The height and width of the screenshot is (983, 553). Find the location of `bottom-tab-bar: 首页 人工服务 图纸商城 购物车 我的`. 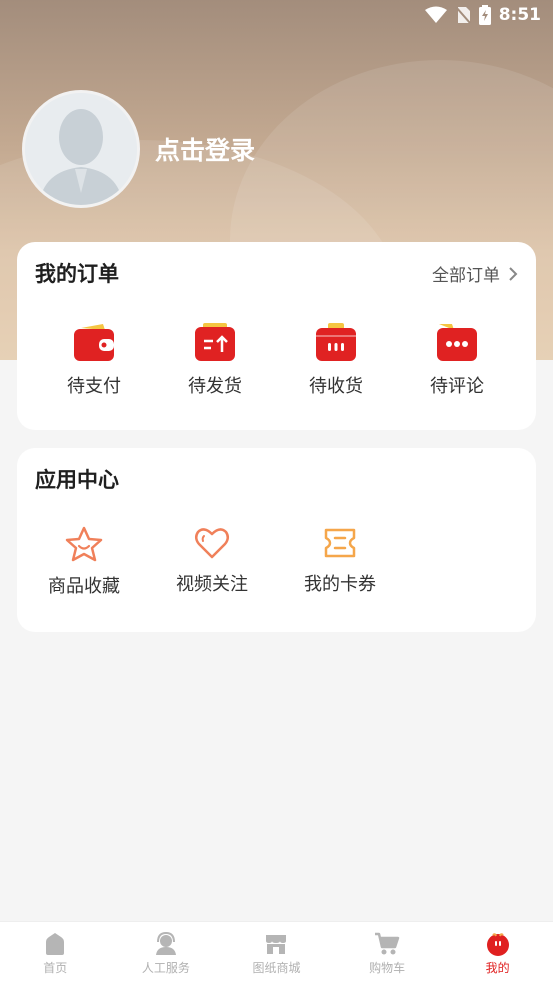

bottom-tab-bar: 首页 人工服务 图纸商城 购物车 我的 is located at coordinates (276, 952).